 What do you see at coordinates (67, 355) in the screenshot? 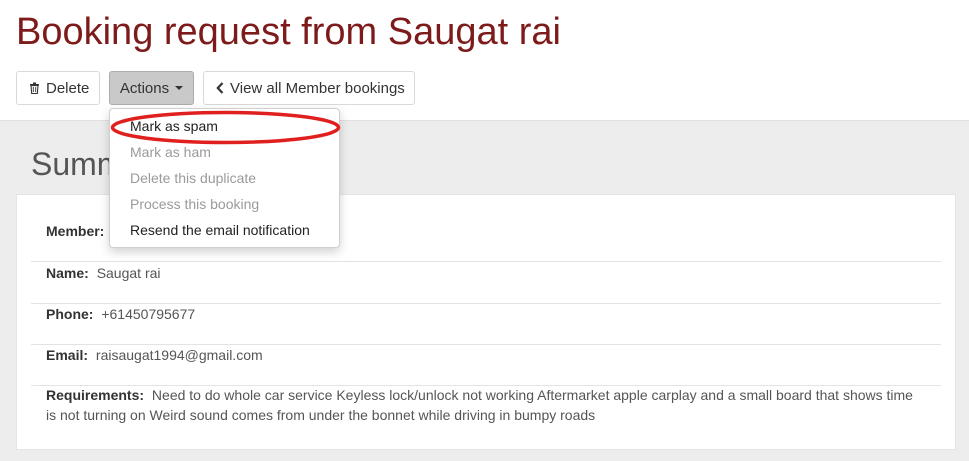
I see `email-label: Email:` at bounding box center [67, 355].